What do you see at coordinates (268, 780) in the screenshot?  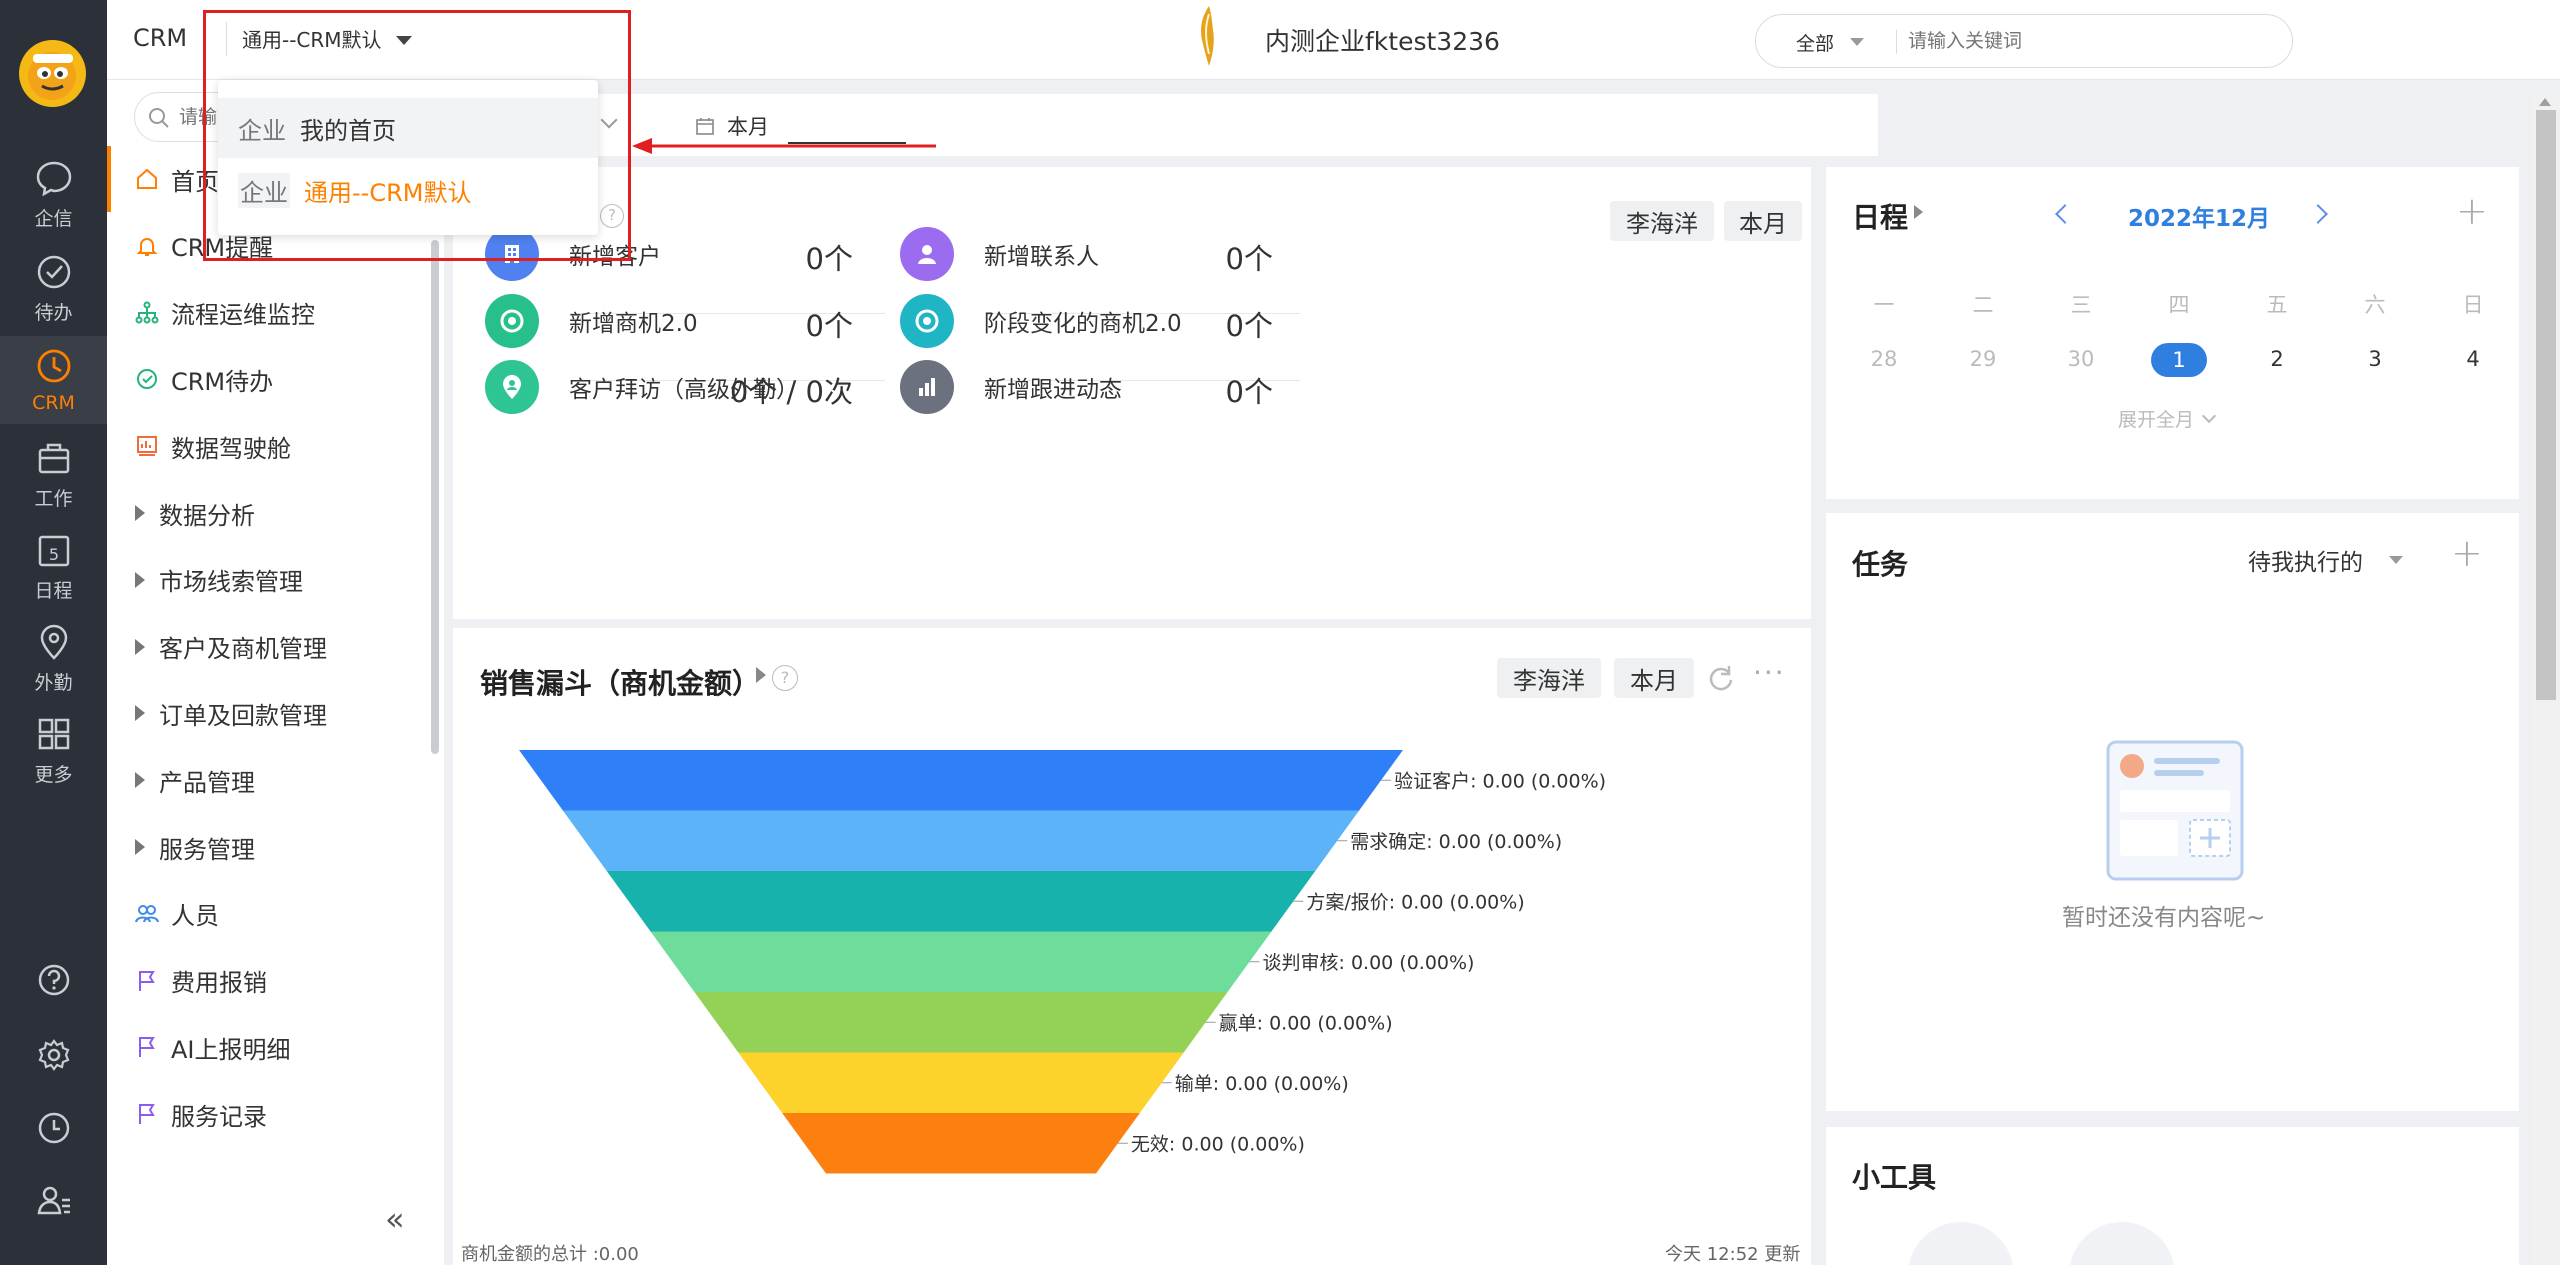 I see `menu-item: 产品管理` at bounding box center [268, 780].